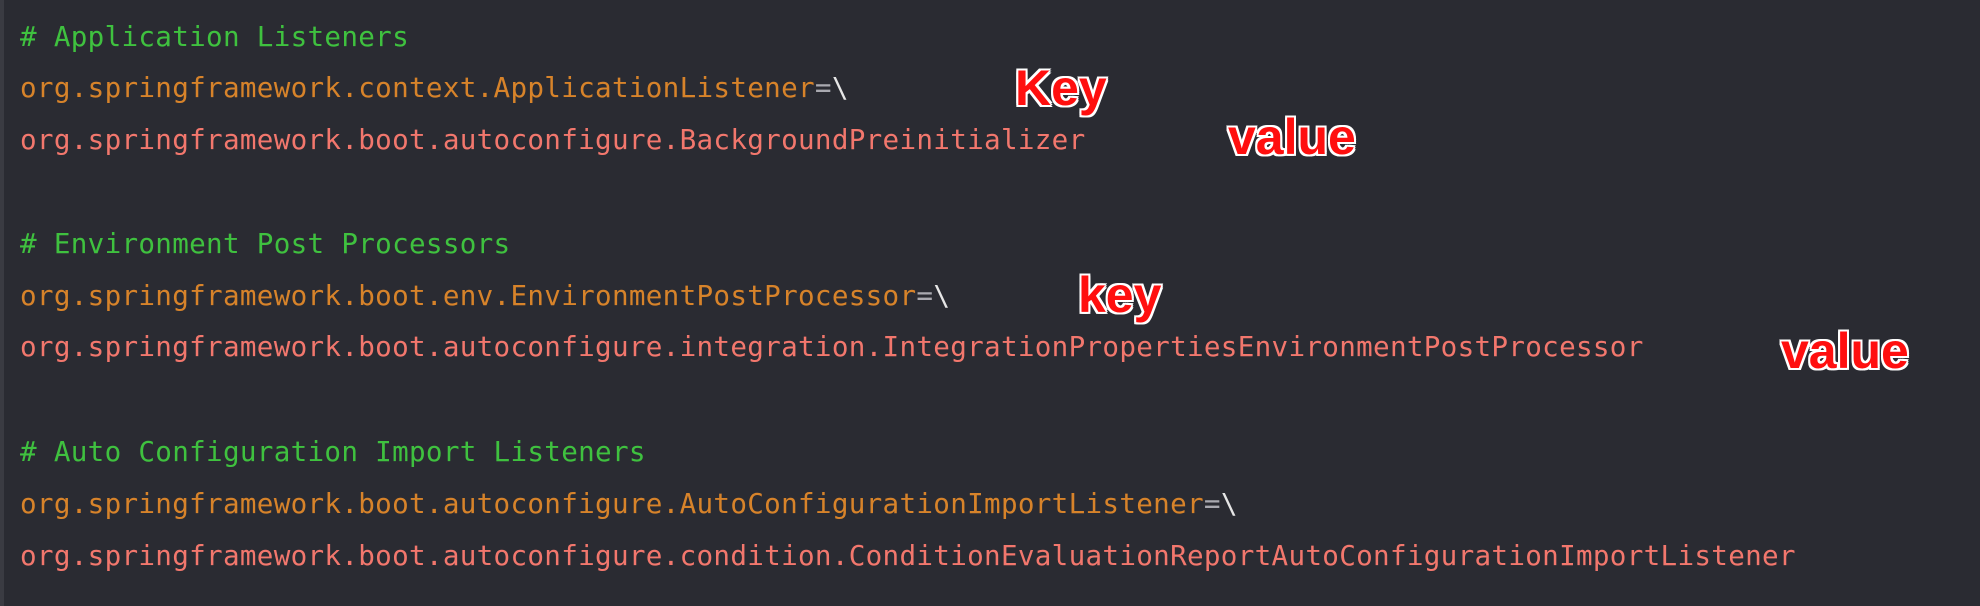 The height and width of the screenshot is (606, 1980). I want to click on code-line-1: # Application Listeners, so click(214, 37).